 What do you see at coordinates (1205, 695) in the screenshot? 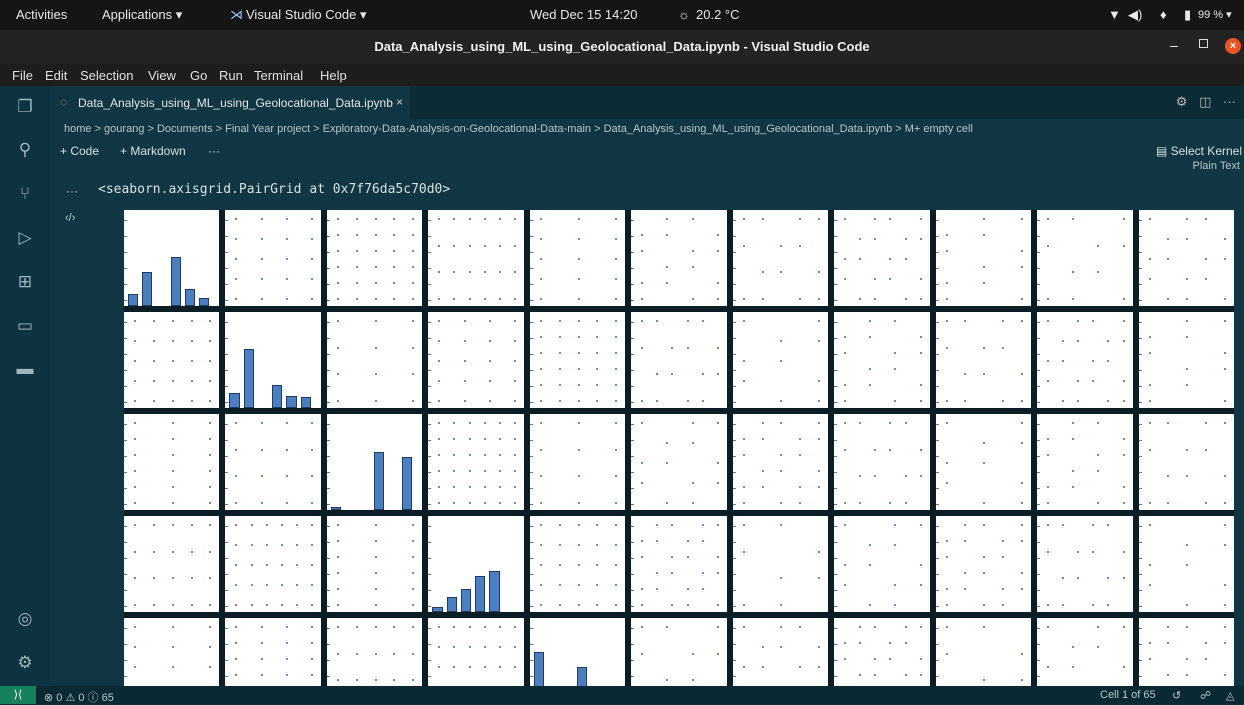
I see `feedback-icon: ☍` at bounding box center [1205, 695].